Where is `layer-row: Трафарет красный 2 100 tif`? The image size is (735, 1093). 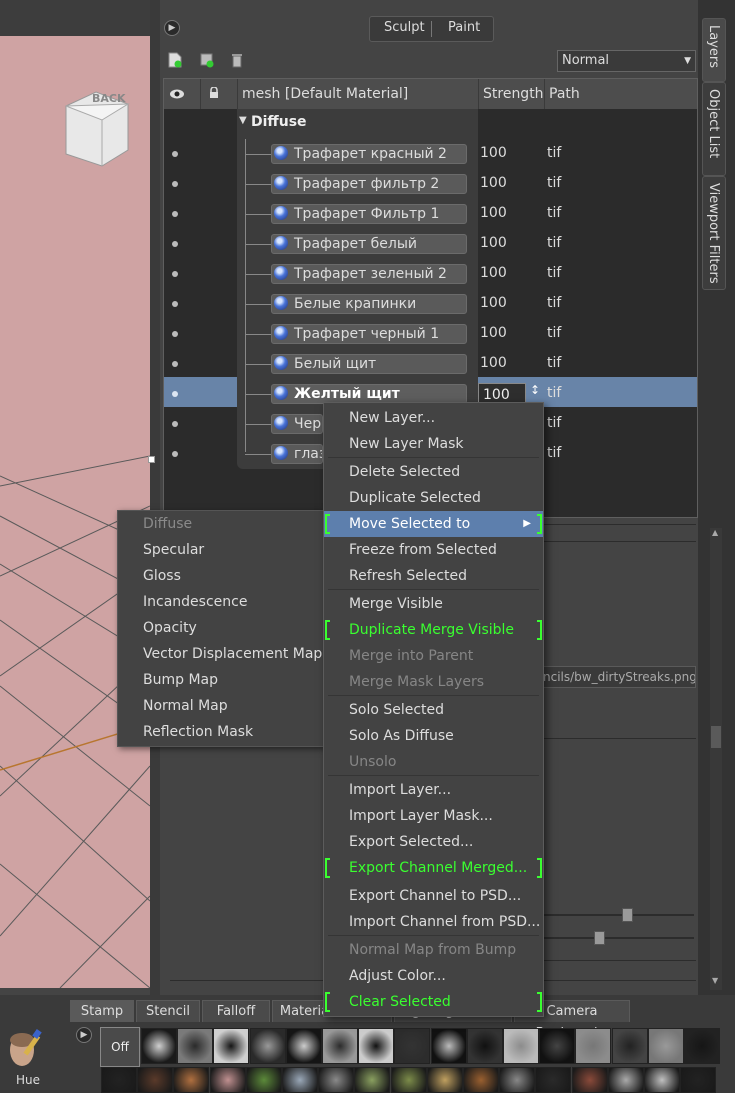
layer-row: Трафарет красный 2 100 tif is located at coordinates (430, 154).